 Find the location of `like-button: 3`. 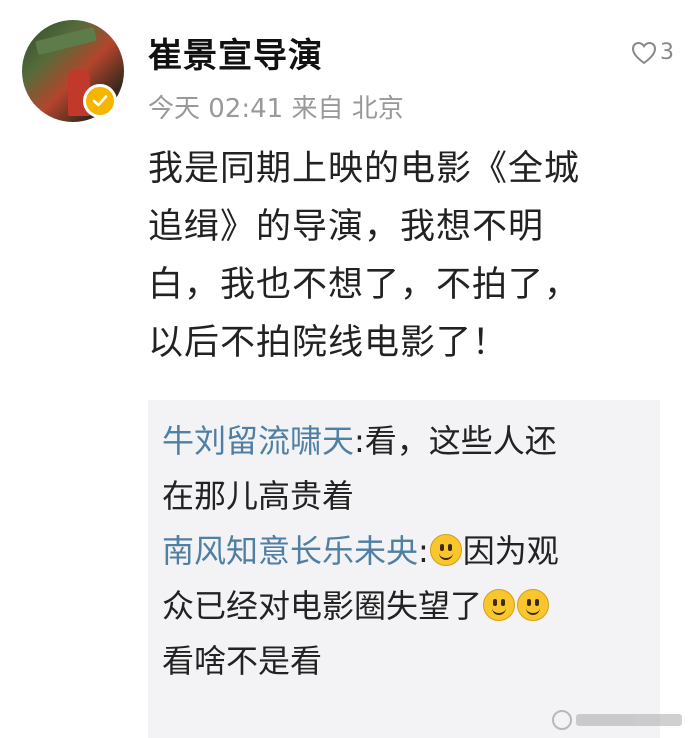

like-button: 3 is located at coordinates (652, 52).